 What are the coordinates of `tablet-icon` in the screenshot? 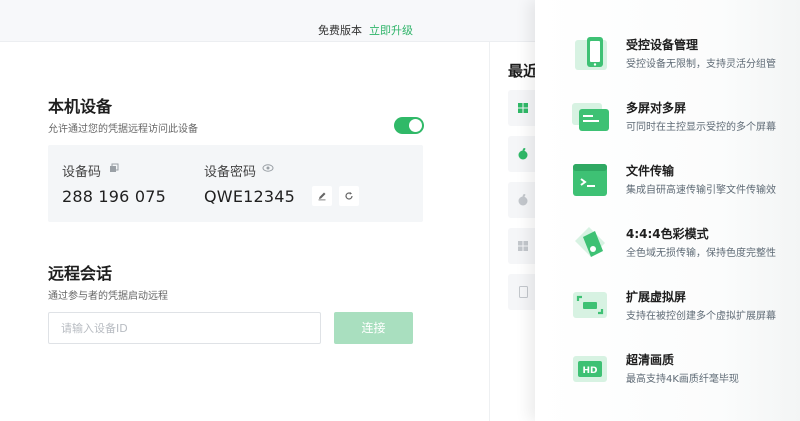 It's located at (523, 292).